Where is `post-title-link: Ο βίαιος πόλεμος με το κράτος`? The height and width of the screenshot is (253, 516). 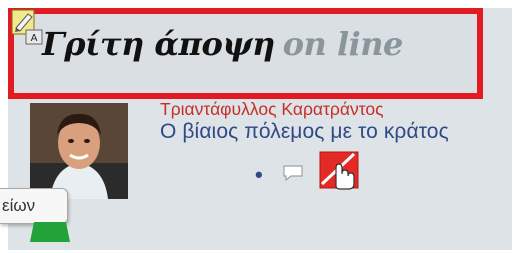
post-title-link: Ο βίαιος πόλεμος με το κράτος is located at coordinates (305, 132).